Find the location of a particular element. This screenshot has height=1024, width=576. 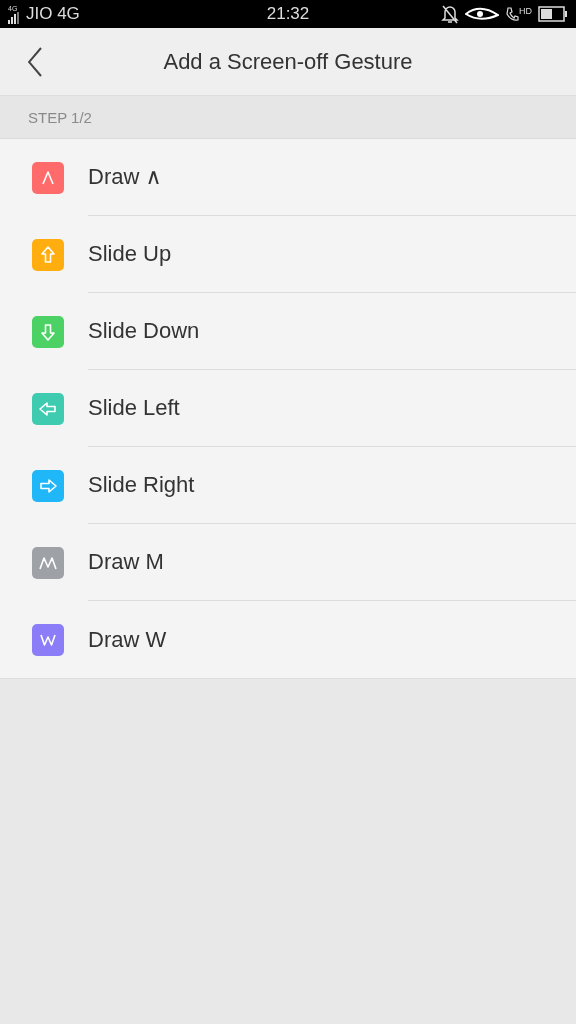

eye-icon is located at coordinates (482, 14).